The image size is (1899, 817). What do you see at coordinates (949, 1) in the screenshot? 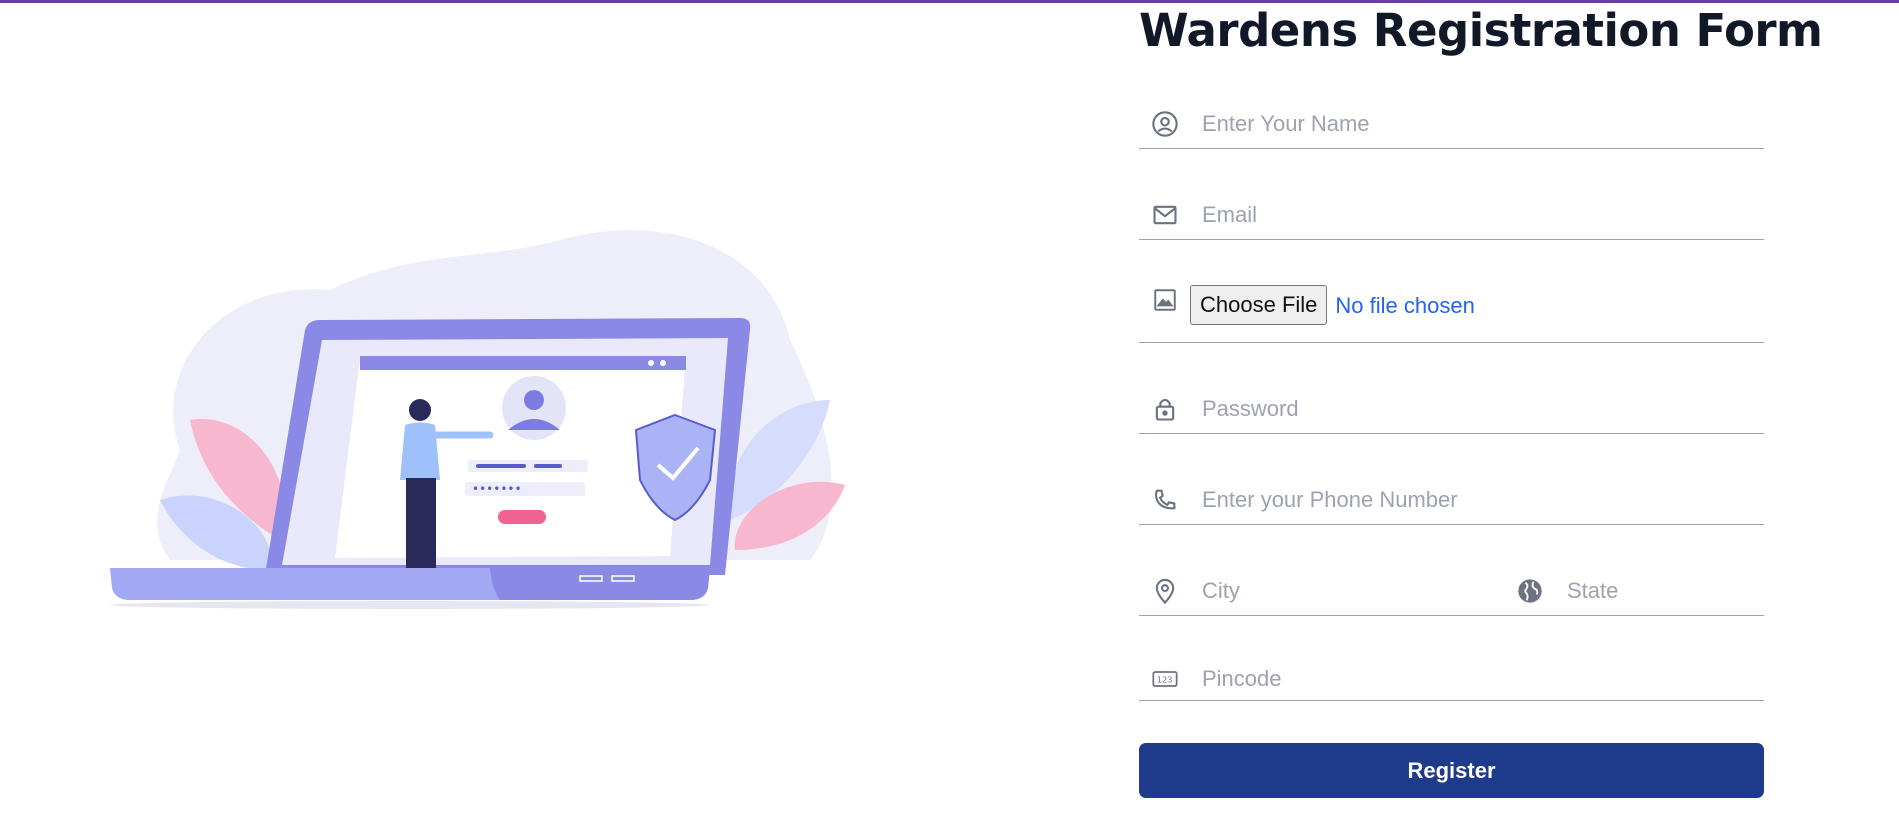
I see `top-accent-border` at bounding box center [949, 1].